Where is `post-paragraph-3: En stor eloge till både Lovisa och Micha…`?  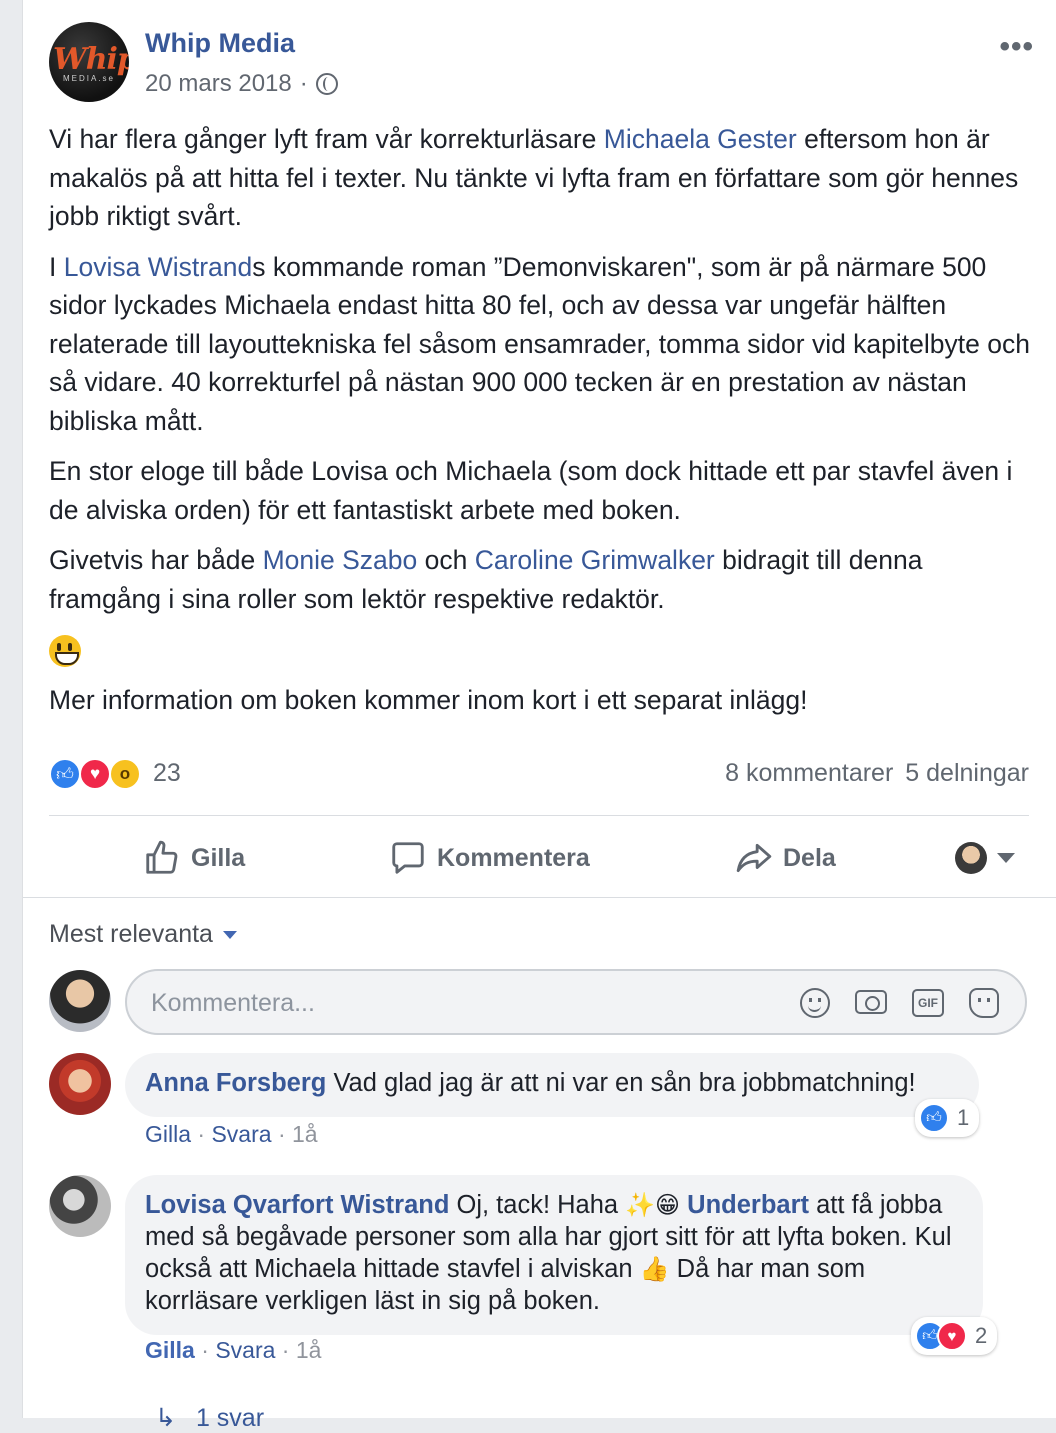 post-paragraph-3: En stor eloge till både Lovisa och Micha… is located at coordinates (531, 490).